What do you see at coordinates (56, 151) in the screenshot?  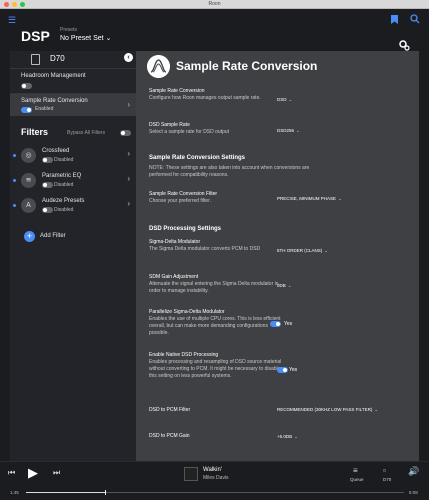 I see `filter-name: Crossfeed` at bounding box center [56, 151].